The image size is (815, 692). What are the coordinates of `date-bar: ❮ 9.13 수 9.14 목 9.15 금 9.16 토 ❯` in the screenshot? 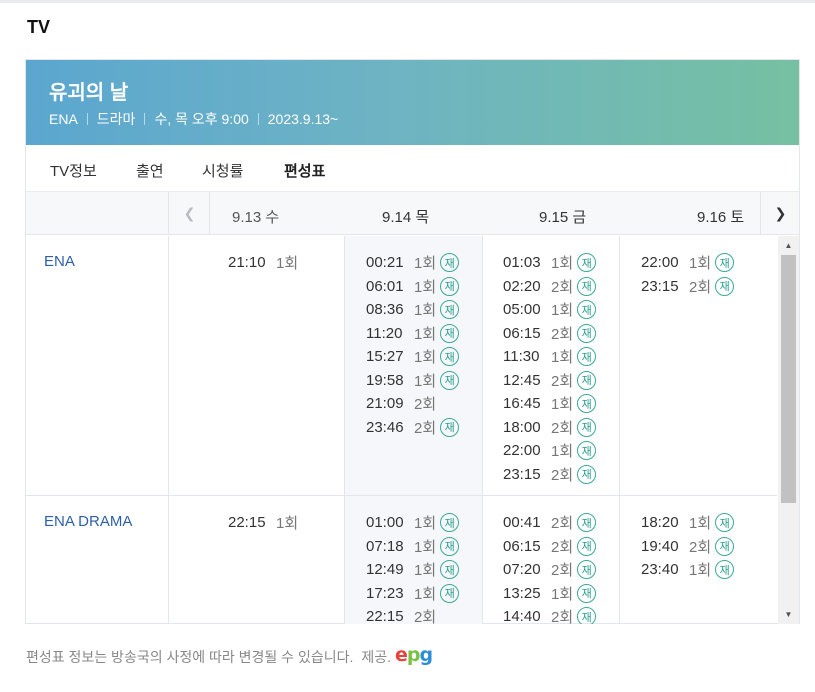 It's located at (412, 213).